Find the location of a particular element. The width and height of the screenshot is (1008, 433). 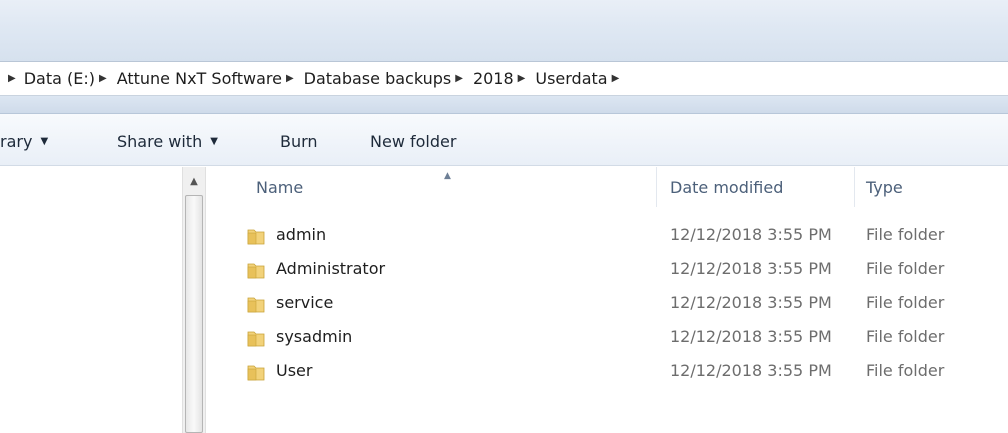

column-header-date-label: Date modified is located at coordinates (727, 187).